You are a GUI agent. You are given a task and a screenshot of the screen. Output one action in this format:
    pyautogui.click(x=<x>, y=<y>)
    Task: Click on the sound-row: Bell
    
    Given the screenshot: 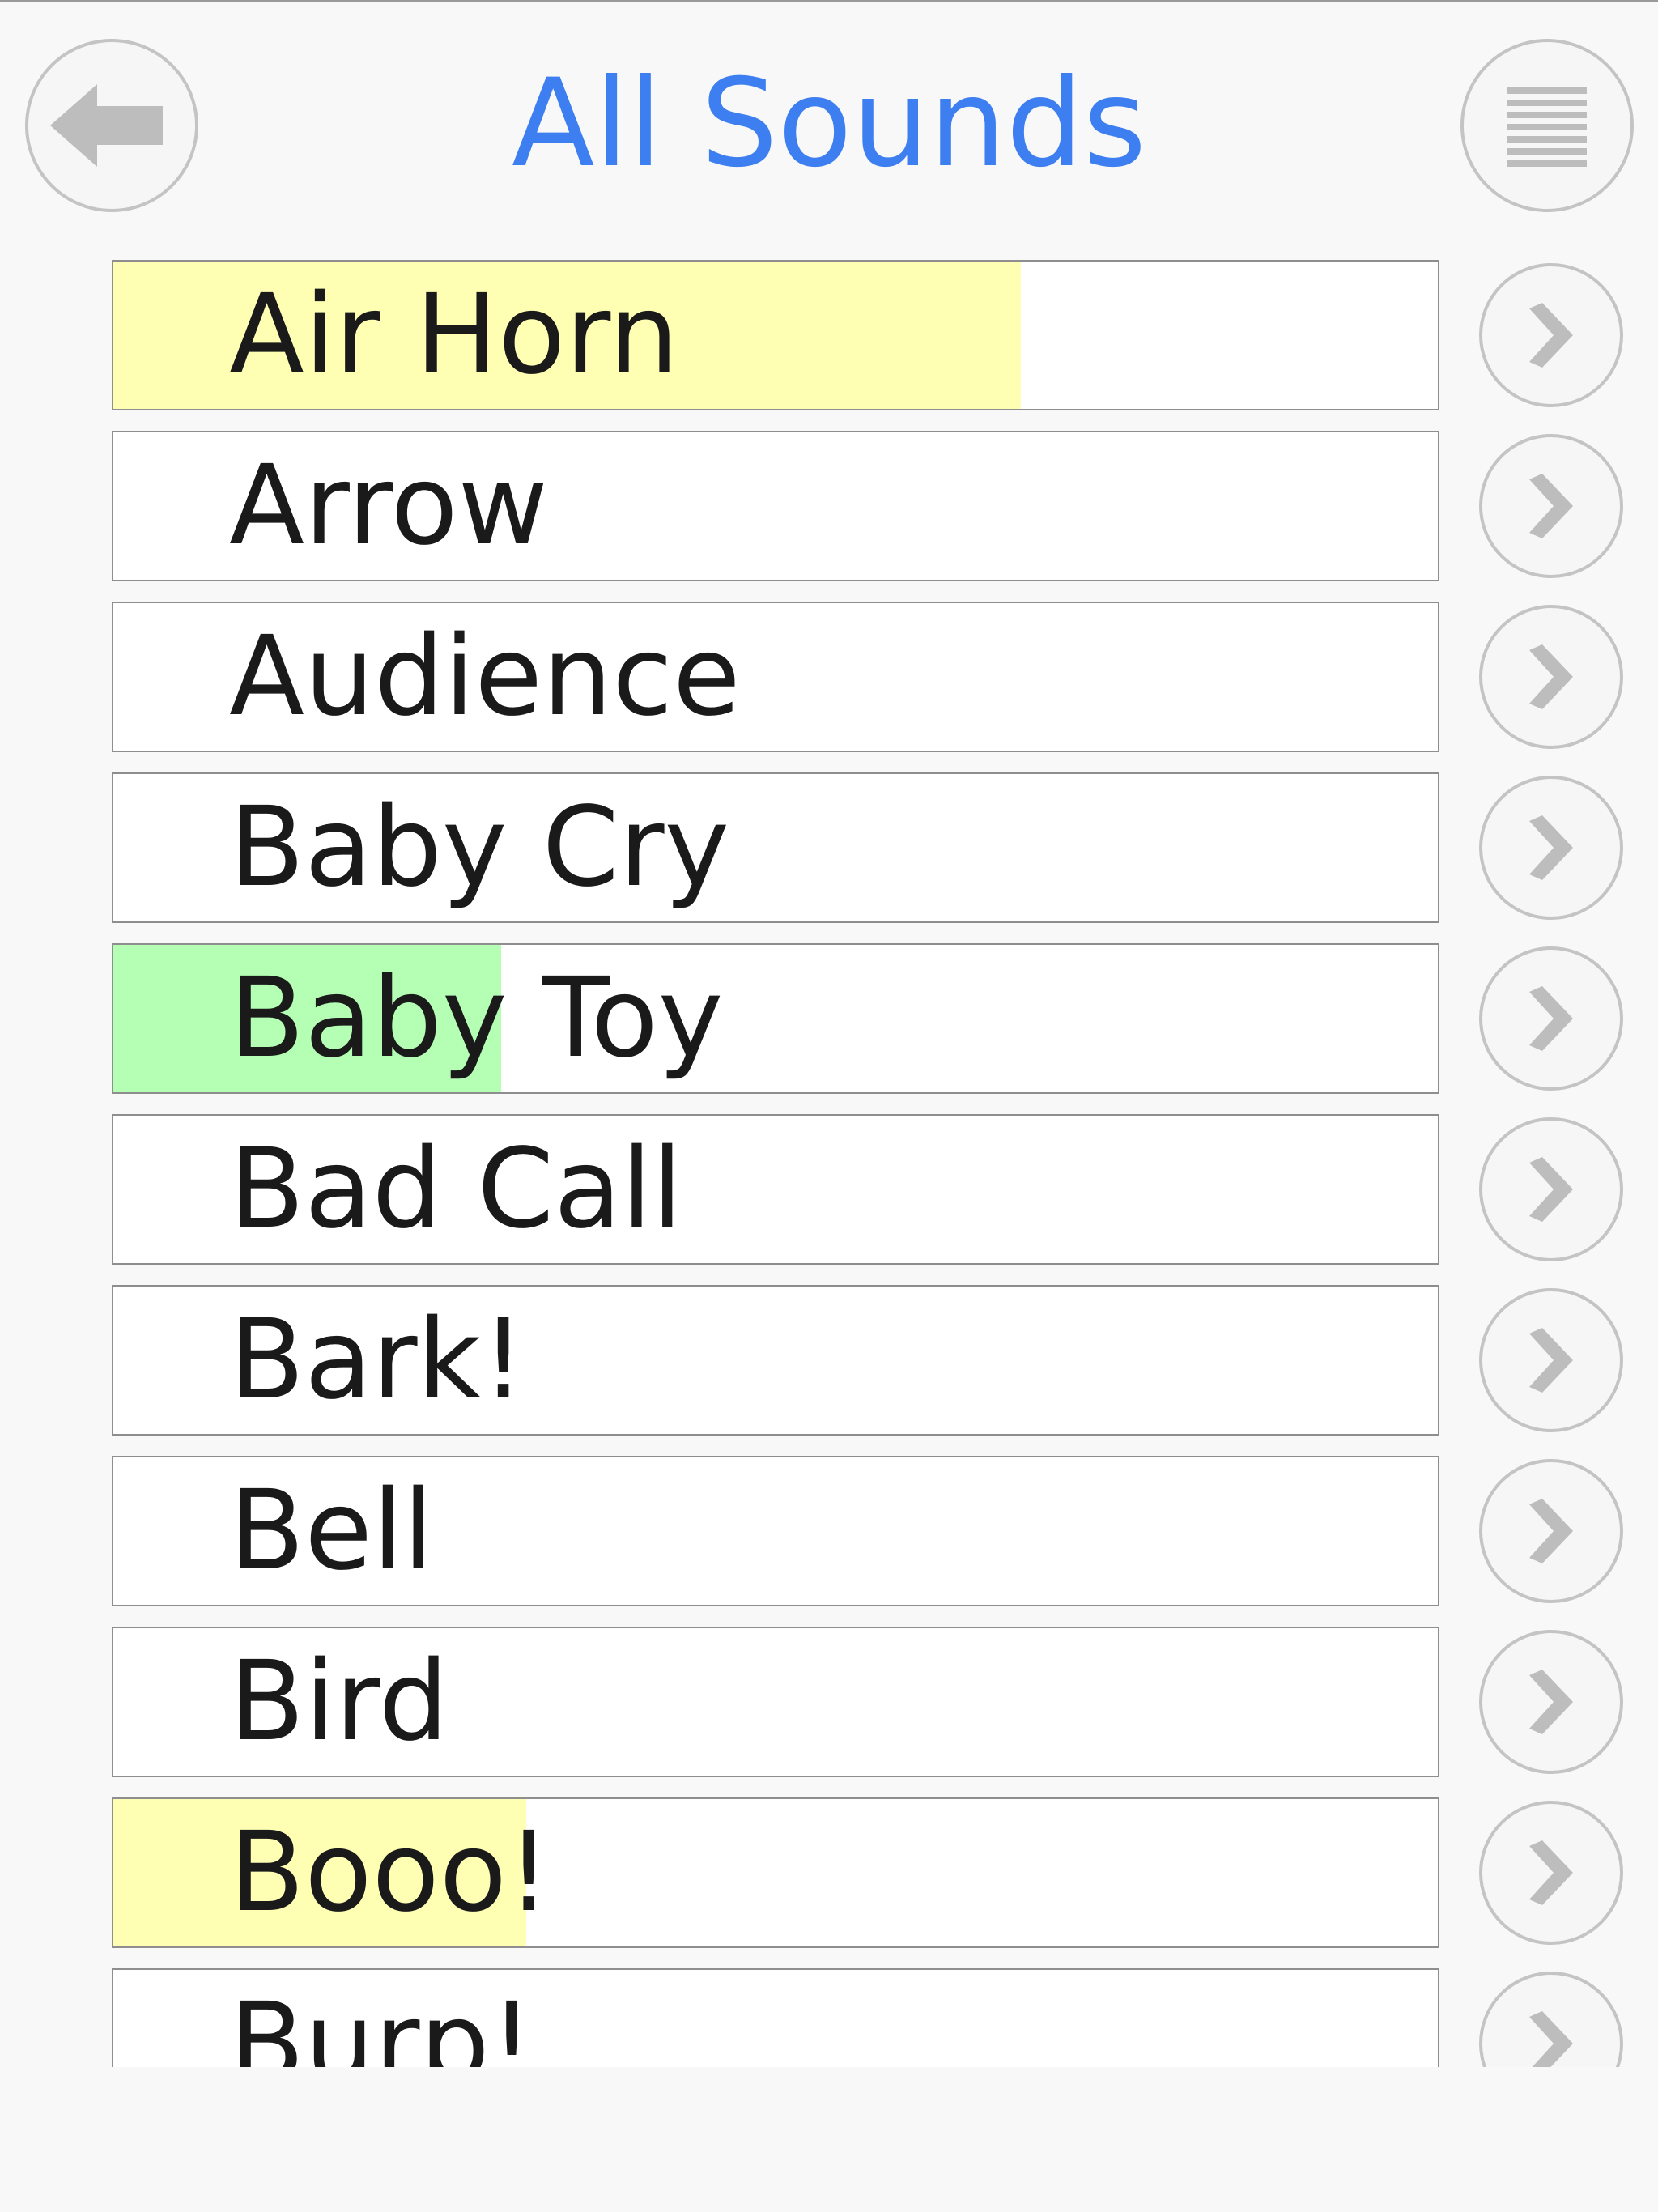 What is the action you would take?
    pyautogui.click(x=775, y=1531)
    